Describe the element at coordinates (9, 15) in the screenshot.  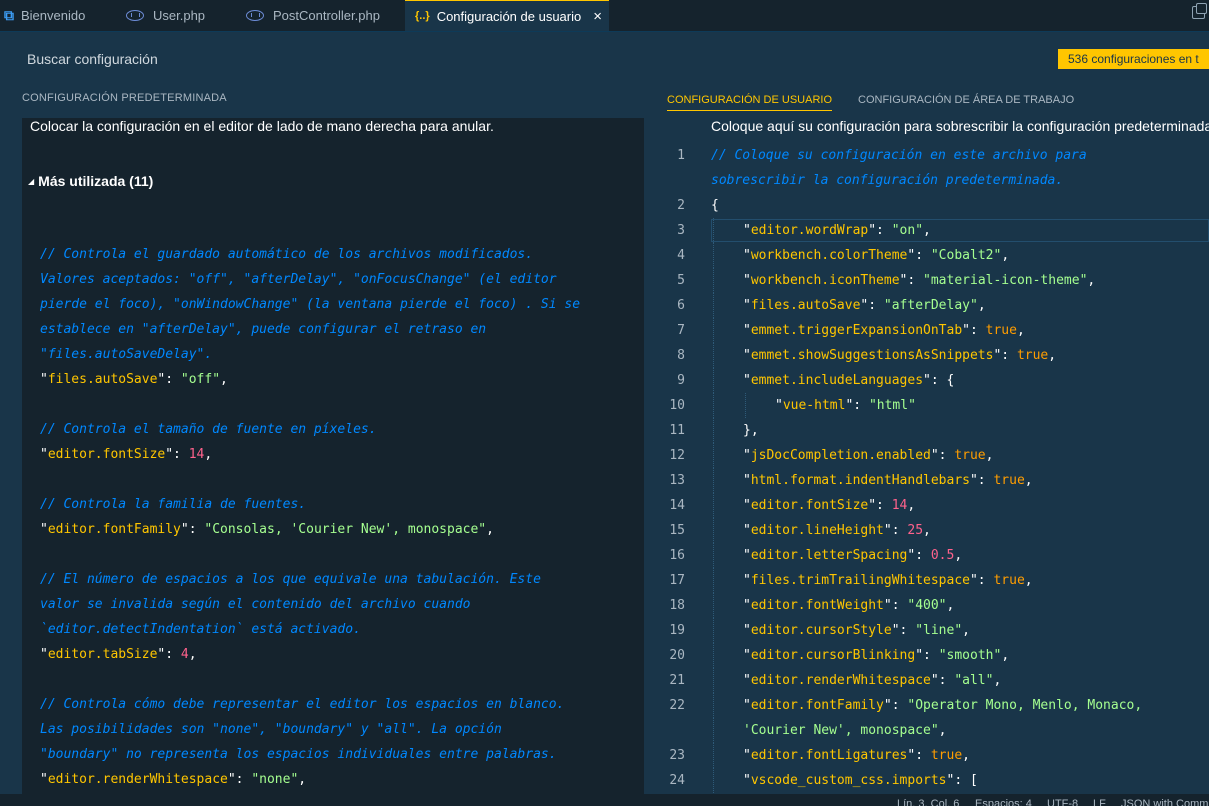
I see `vscode-logo-icon: ⧉` at that location.